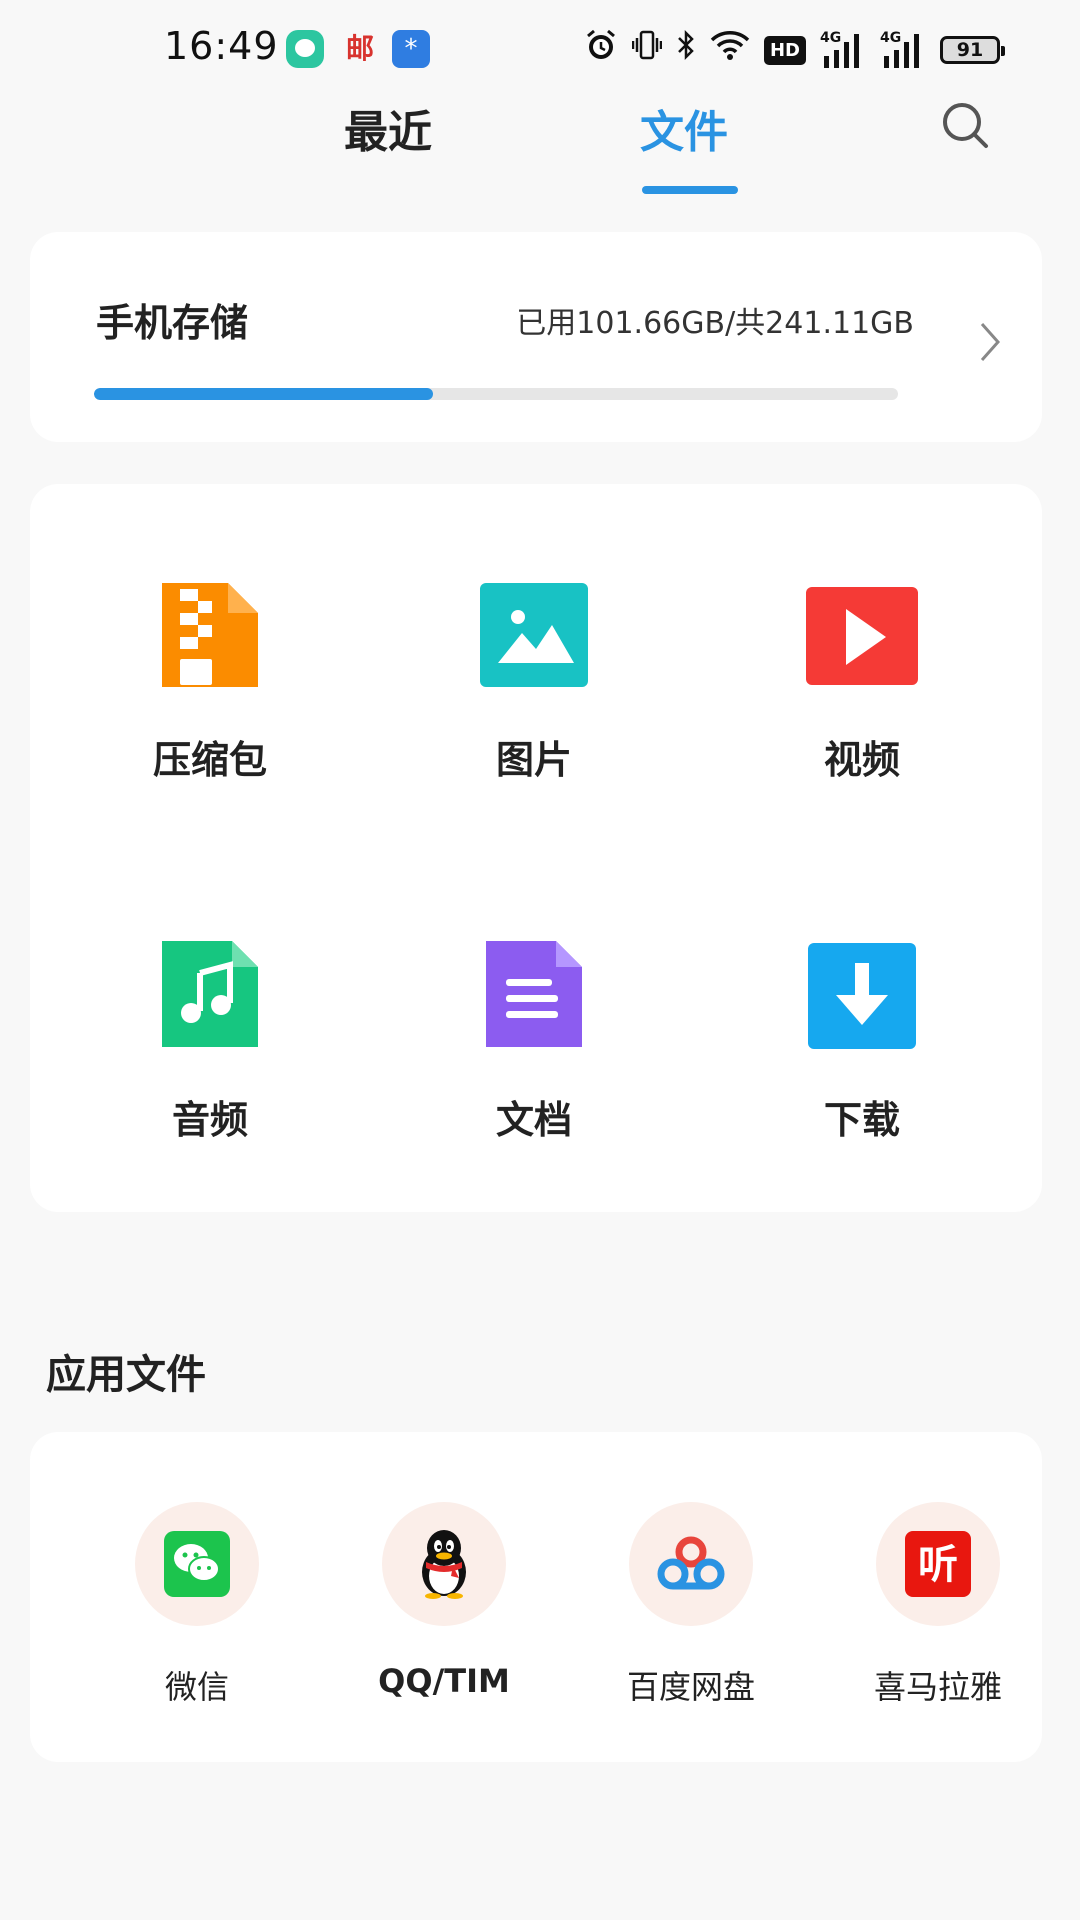 The image size is (1080, 1920). What do you see at coordinates (691, 1605) in the screenshot?
I see `app-baidu-netdisk: 百度网盘` at bounding box center [691, 1605].